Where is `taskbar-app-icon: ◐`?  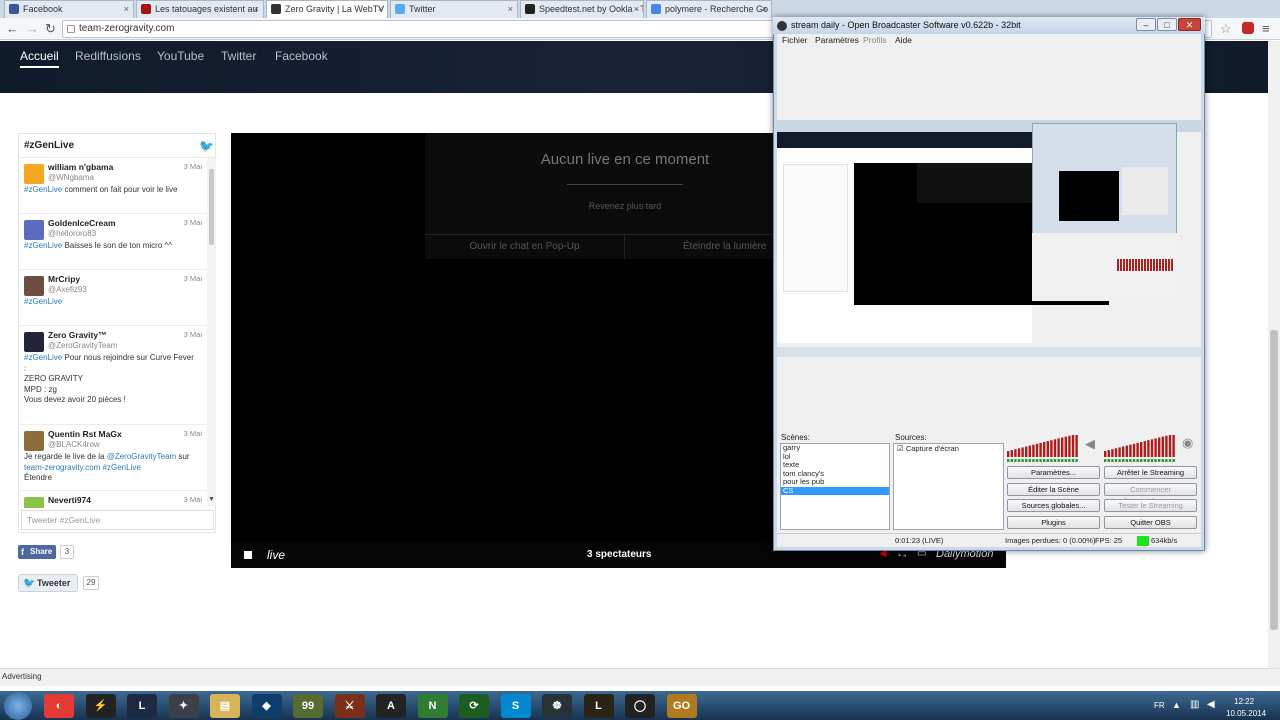 taskbar-app-icon: ◐ is located at coordinates (59, 706).